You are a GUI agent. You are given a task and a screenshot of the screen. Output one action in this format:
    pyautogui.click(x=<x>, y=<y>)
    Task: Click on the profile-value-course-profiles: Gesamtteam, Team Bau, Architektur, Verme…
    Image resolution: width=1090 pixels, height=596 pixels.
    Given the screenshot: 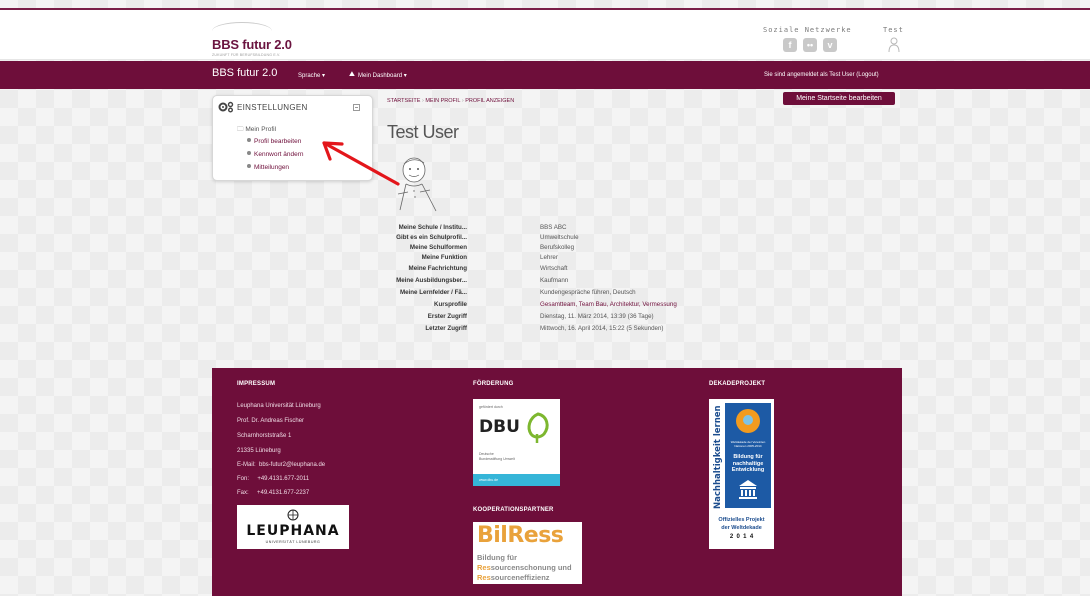 What is the action you would take?
    pyautogui.click(x=608, y=304)
    